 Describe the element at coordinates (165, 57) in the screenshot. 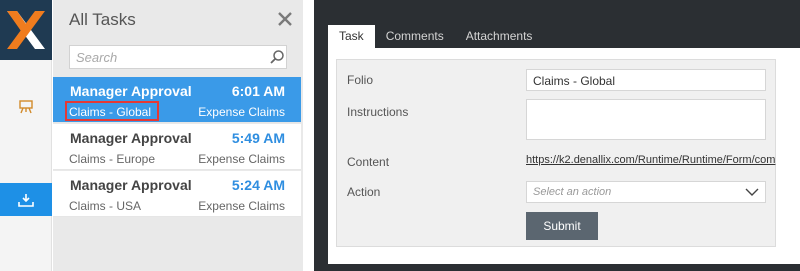

I see `search-input` at that location.